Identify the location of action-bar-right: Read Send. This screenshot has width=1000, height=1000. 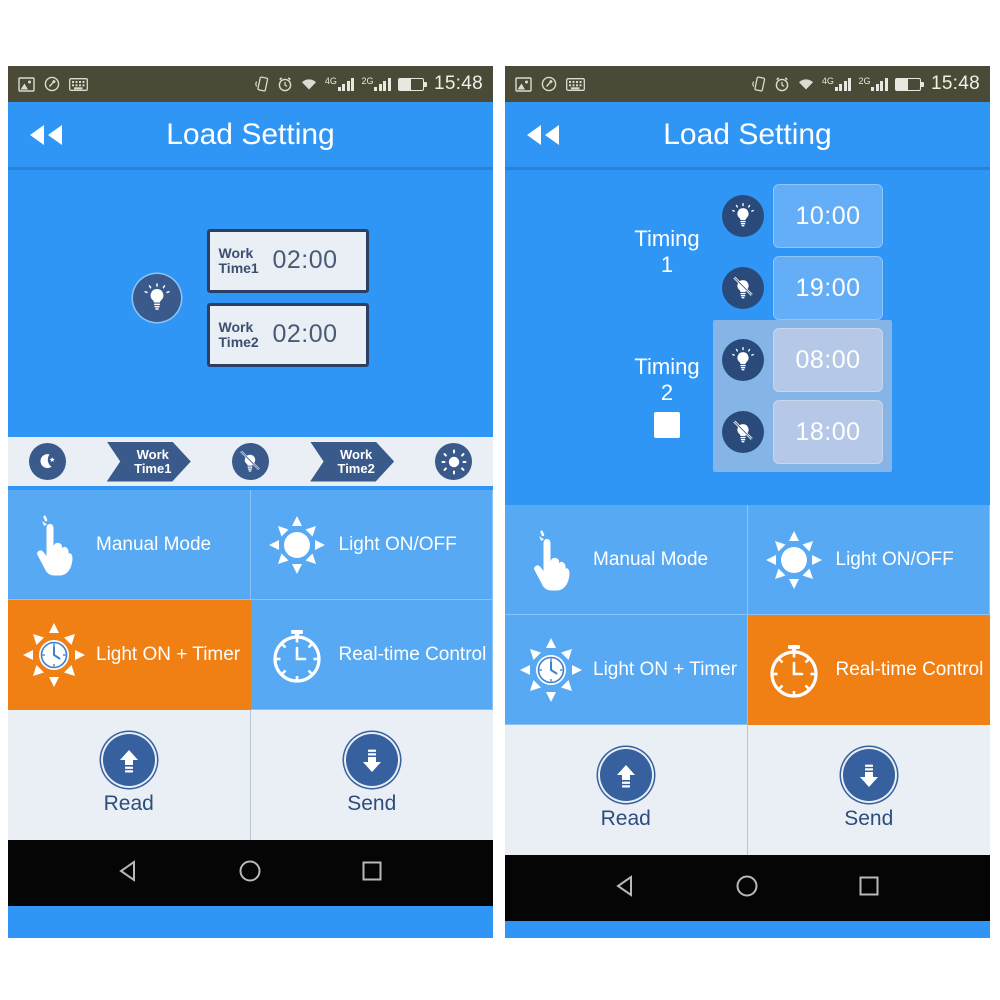
(747, 790).